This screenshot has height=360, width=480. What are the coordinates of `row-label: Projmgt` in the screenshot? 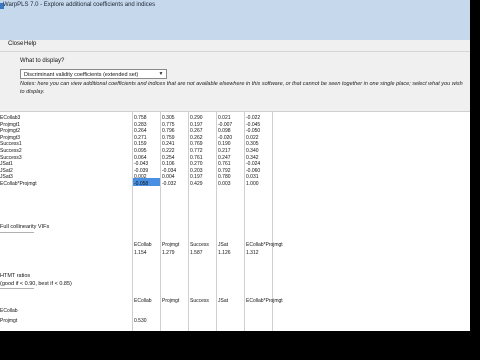 It's located at (9, 321).